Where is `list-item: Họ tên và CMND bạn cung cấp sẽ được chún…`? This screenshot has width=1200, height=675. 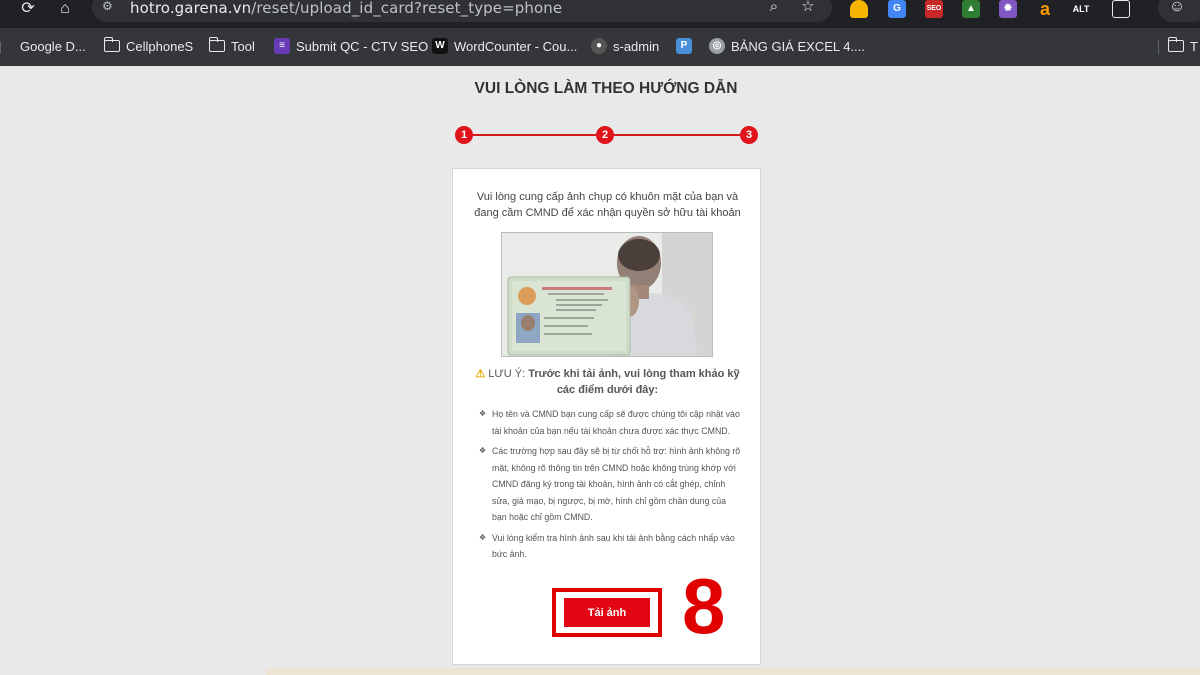
list-item: Họ tên và CMND bạn cung cấp sẽ được chún… is located at coordinates (611, 422).